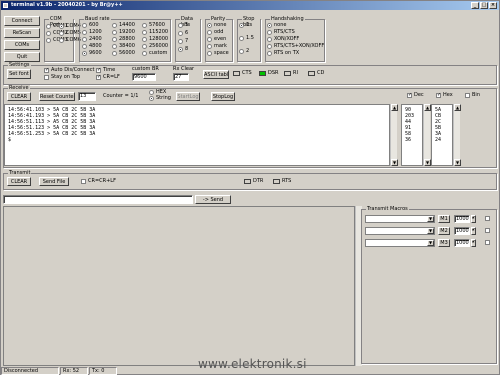 This screenshot has height=375, width=500. Describe the element at coordinates (151, 92) in the screenshot. I see `hex-mode-radio` at that location.